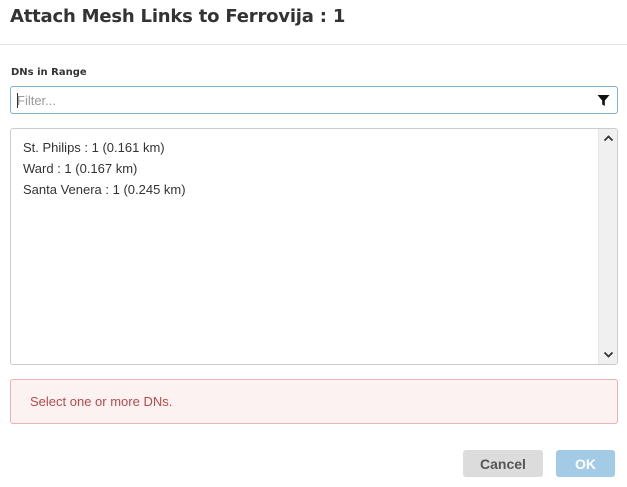 Image resolution: width=627 pixels, height=487 pixels. Describe the element at coordinates (585, 463) in the screenshot. I see `ok-button: OK` at that location.